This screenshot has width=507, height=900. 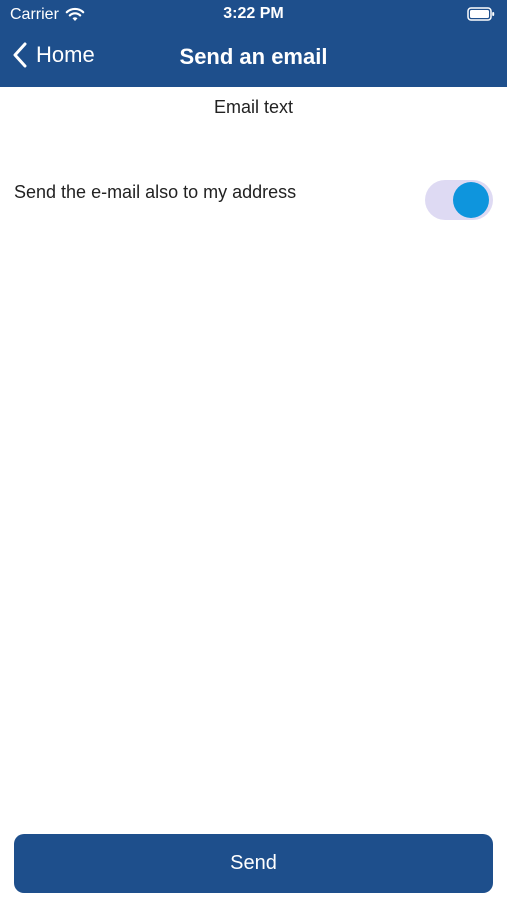 I want to click on copy-to-me-label: Send the e-mail also to my address, so click(x=155, y=192).